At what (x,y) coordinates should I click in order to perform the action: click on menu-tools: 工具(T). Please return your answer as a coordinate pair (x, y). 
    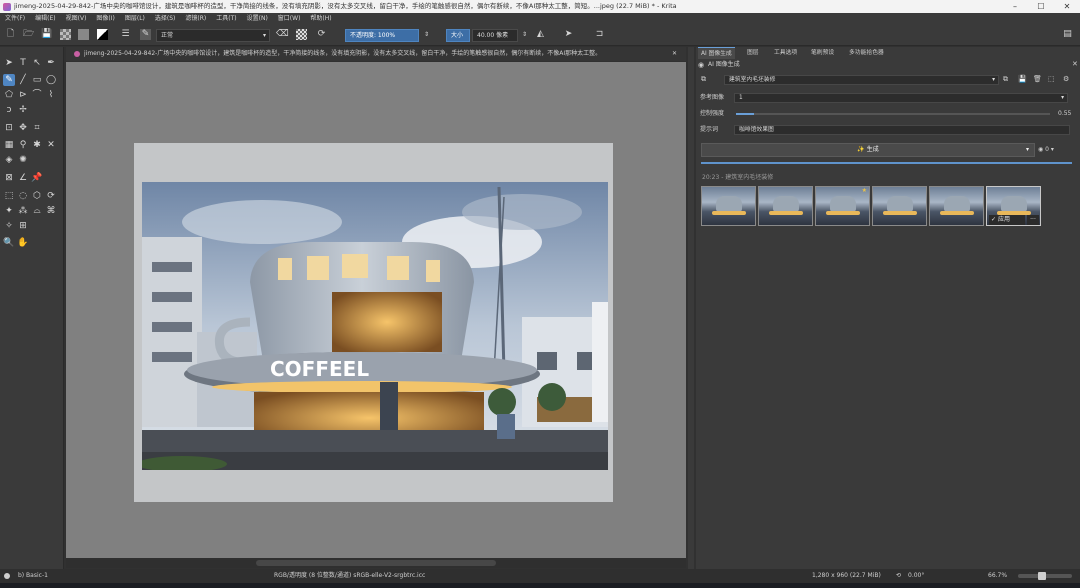
    Looking at the image, I should click on (226, 19).